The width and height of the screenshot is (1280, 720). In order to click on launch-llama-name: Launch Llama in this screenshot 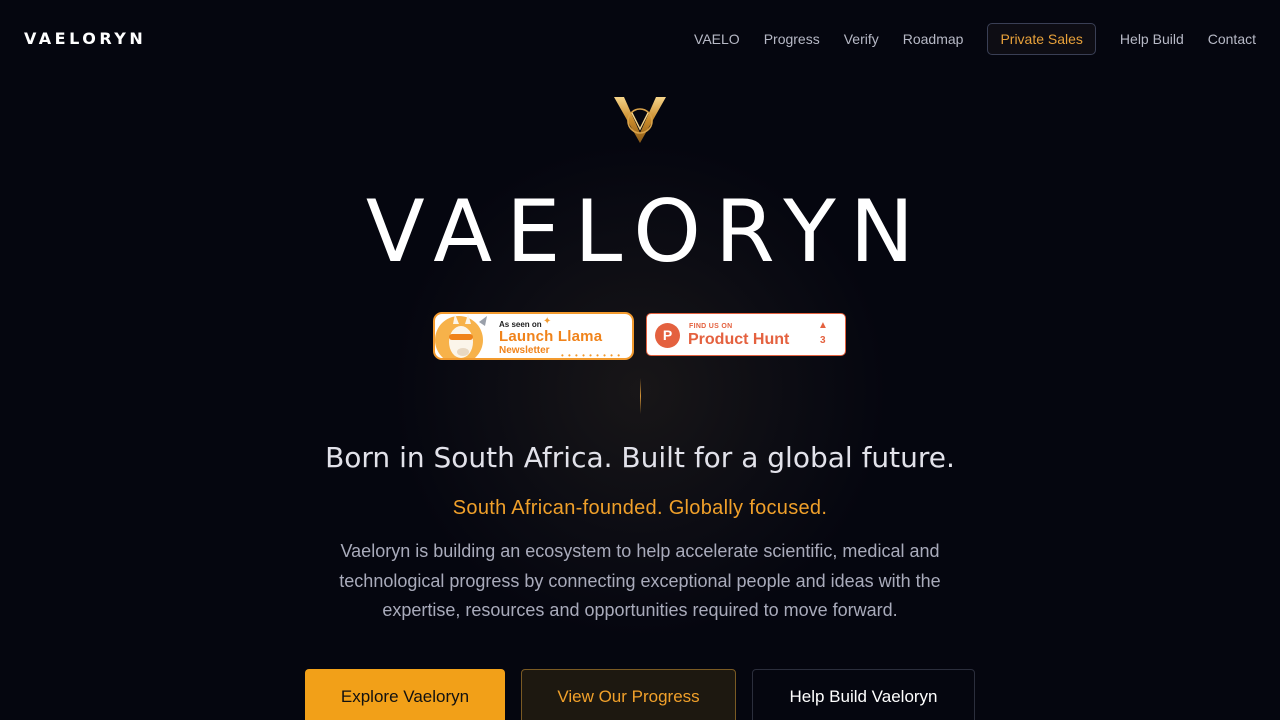, I will do `click(551, 336)`.